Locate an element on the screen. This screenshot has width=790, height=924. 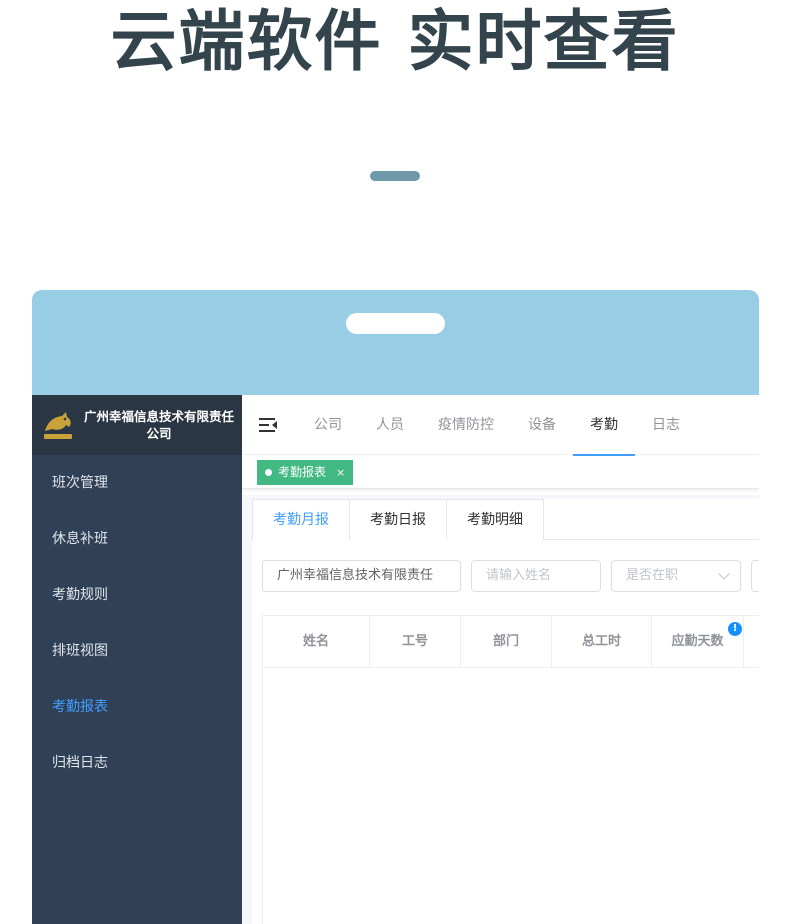
topnav-logs: 日志 is located at coordinates (666, 425).